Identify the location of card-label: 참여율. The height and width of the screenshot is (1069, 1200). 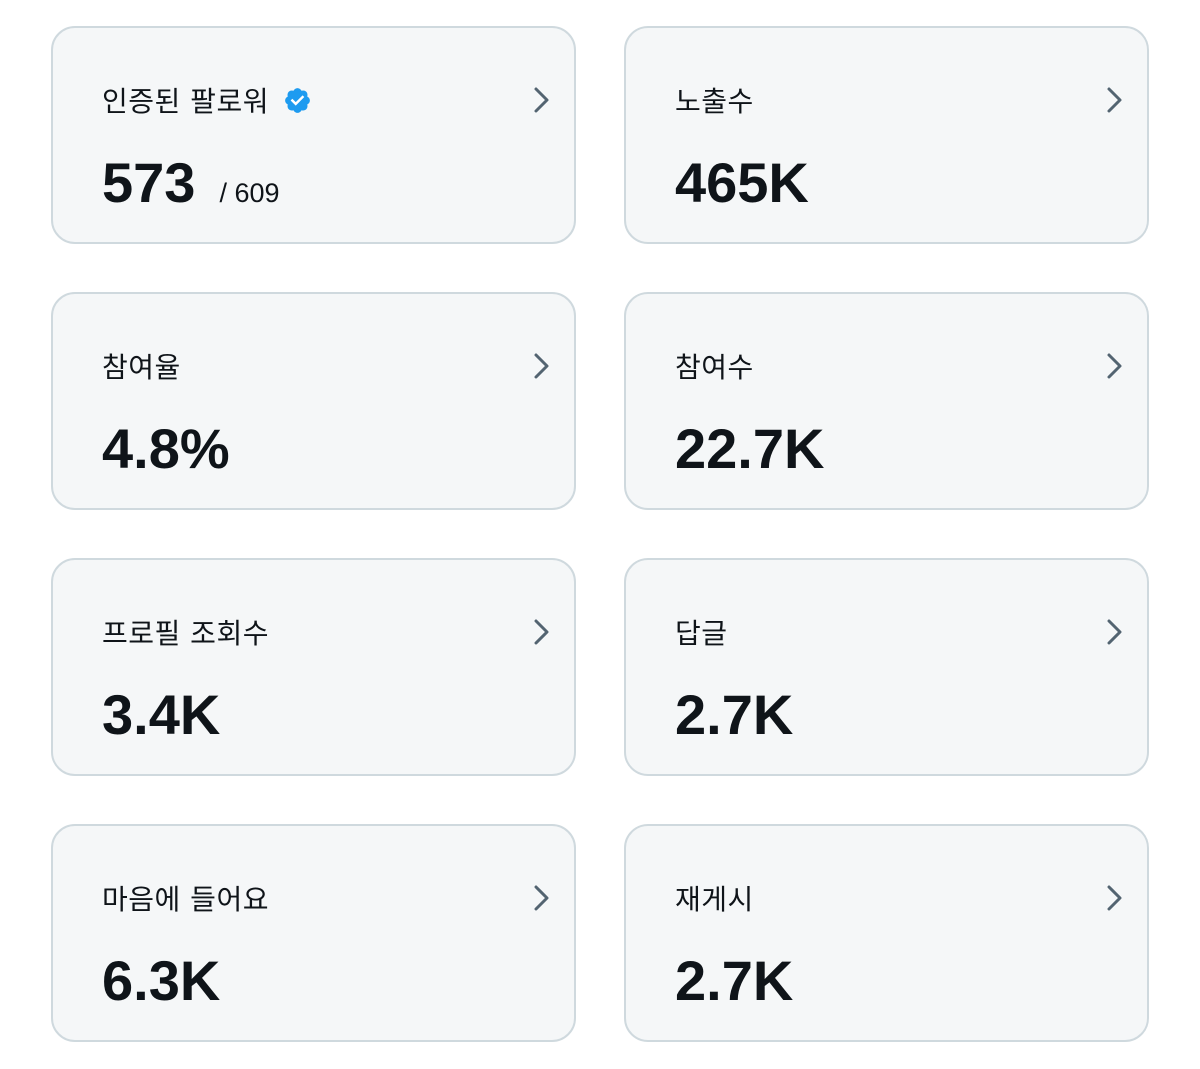
(141, 367).